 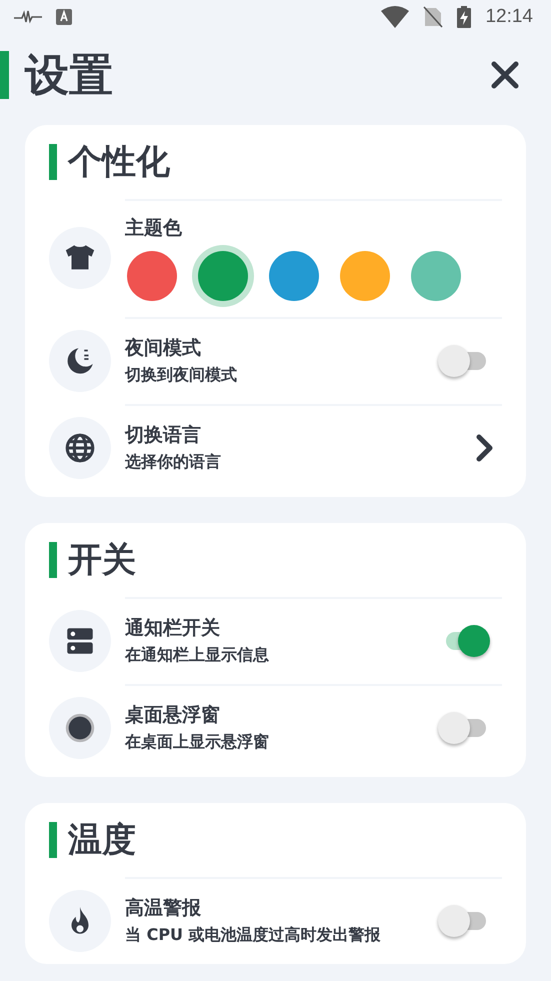 What do you see at coordinates (464, 17) in the screenshot?
I see `battery-charging-icon` at bounding box center [464, 17].